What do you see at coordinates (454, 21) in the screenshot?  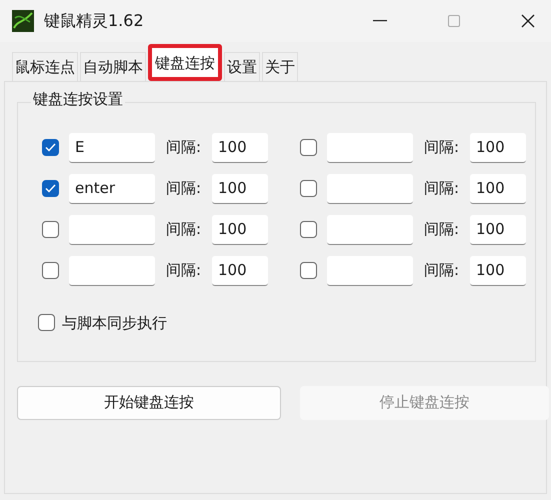 I see `maximize-icon` at bounding box center [454, 21].